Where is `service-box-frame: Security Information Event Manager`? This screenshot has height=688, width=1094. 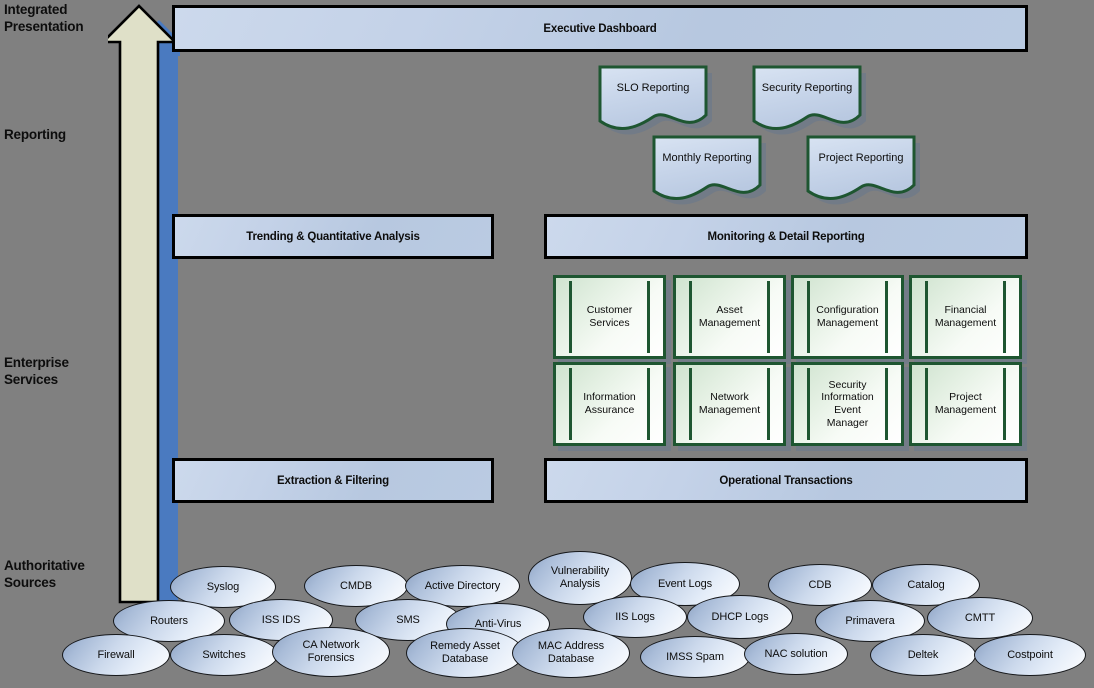 service-box-frame: Security Information Event Manager is located at coordinates (847, 404).